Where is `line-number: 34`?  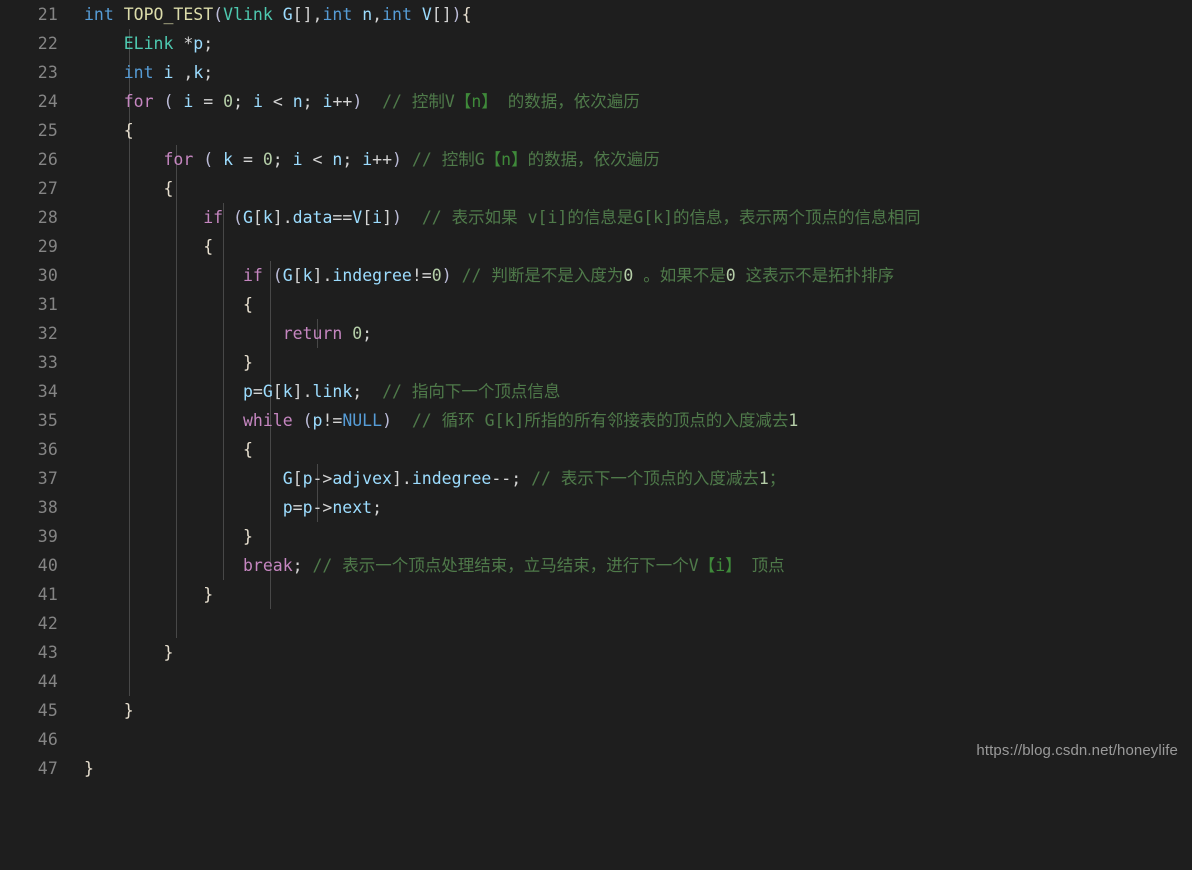
line-number: 34 is located at coordinates (47, 391).